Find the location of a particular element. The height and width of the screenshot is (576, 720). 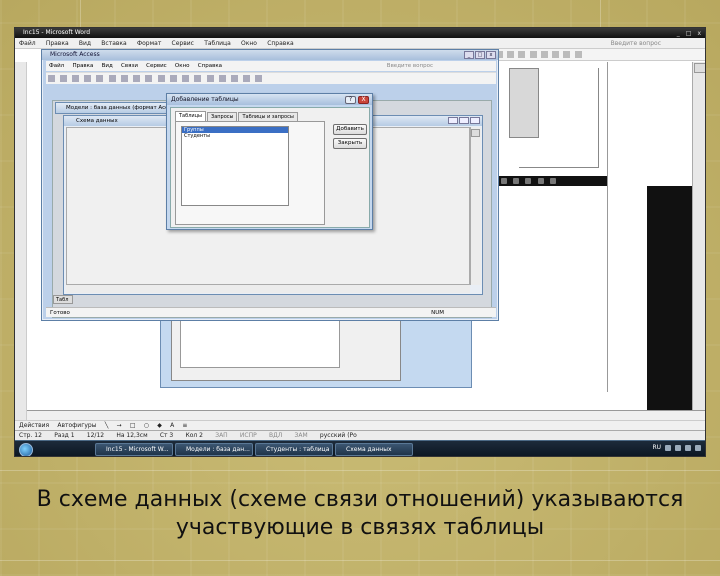

help-icon: ? is located at coordinates (350, 100).